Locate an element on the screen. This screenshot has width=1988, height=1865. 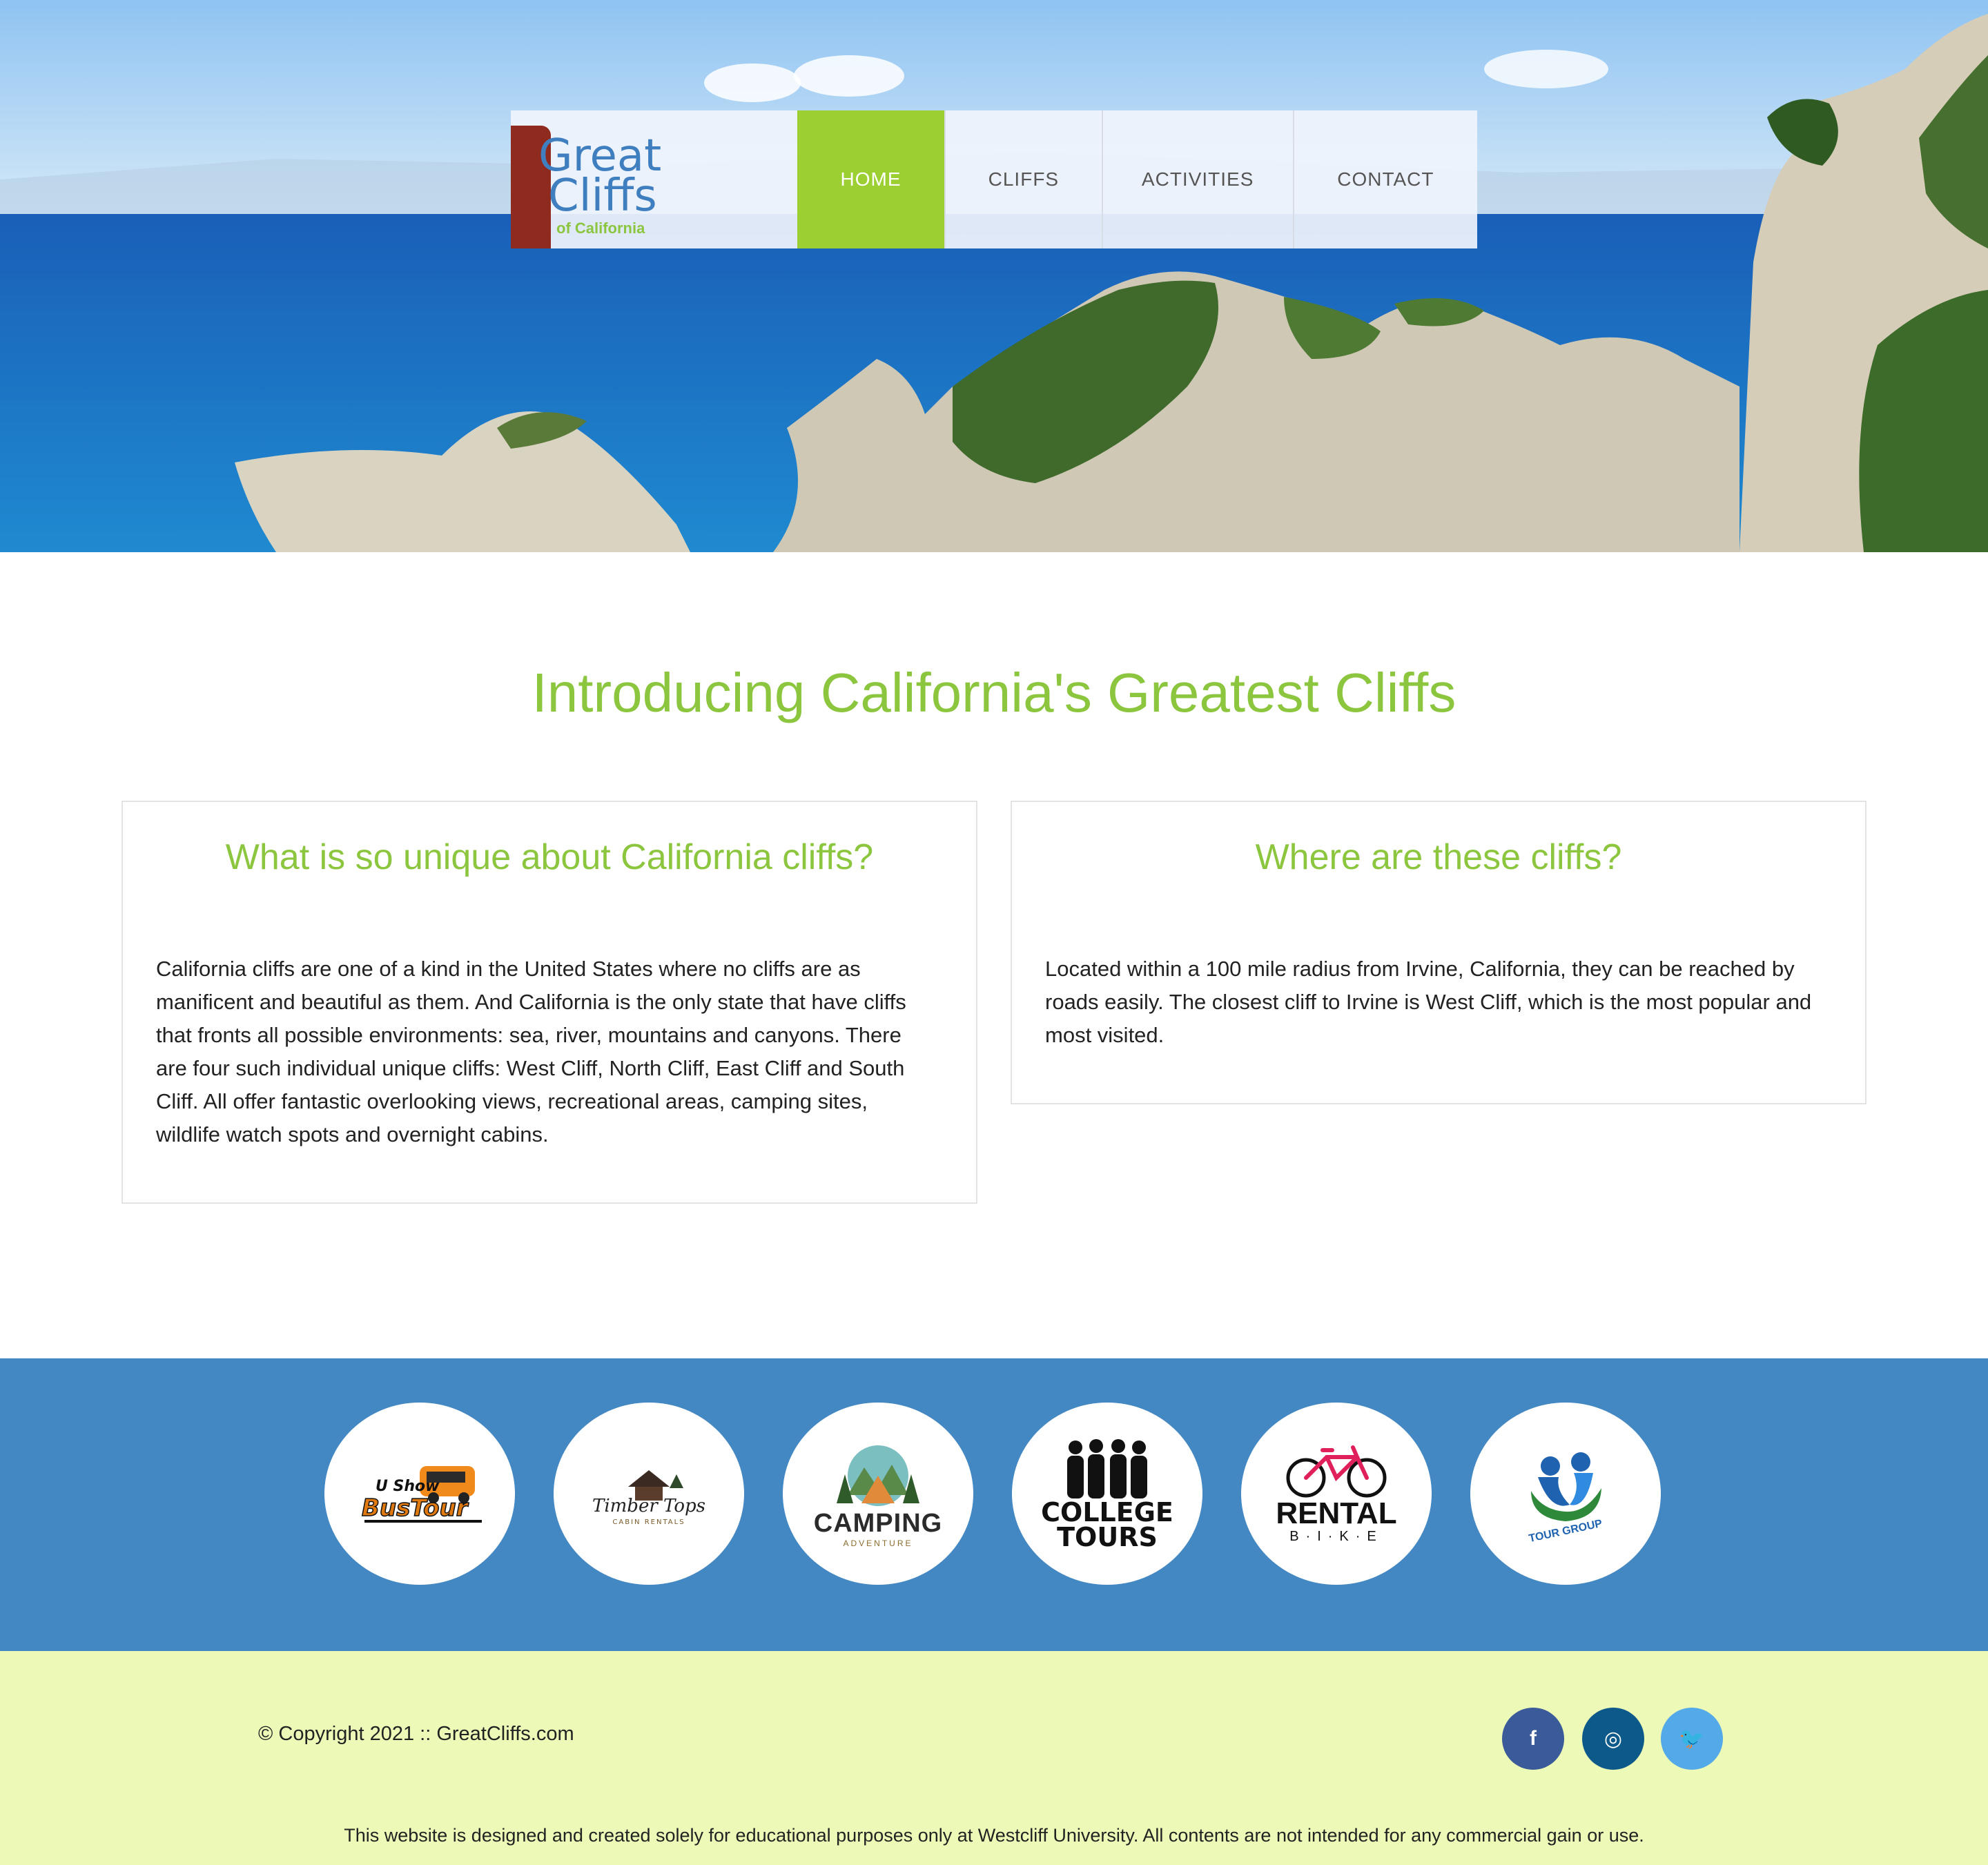
nav-contact: CONTACT is located at coordinates (1384, 179).